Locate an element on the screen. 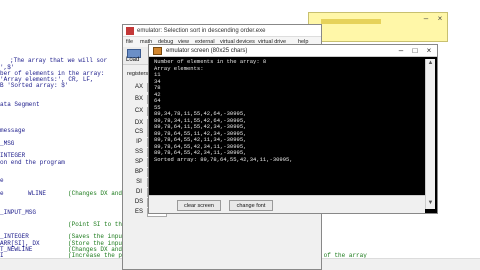 This screenshot has width=480, height=270. code-line: INTEGER is located at coordinates (13, 155).